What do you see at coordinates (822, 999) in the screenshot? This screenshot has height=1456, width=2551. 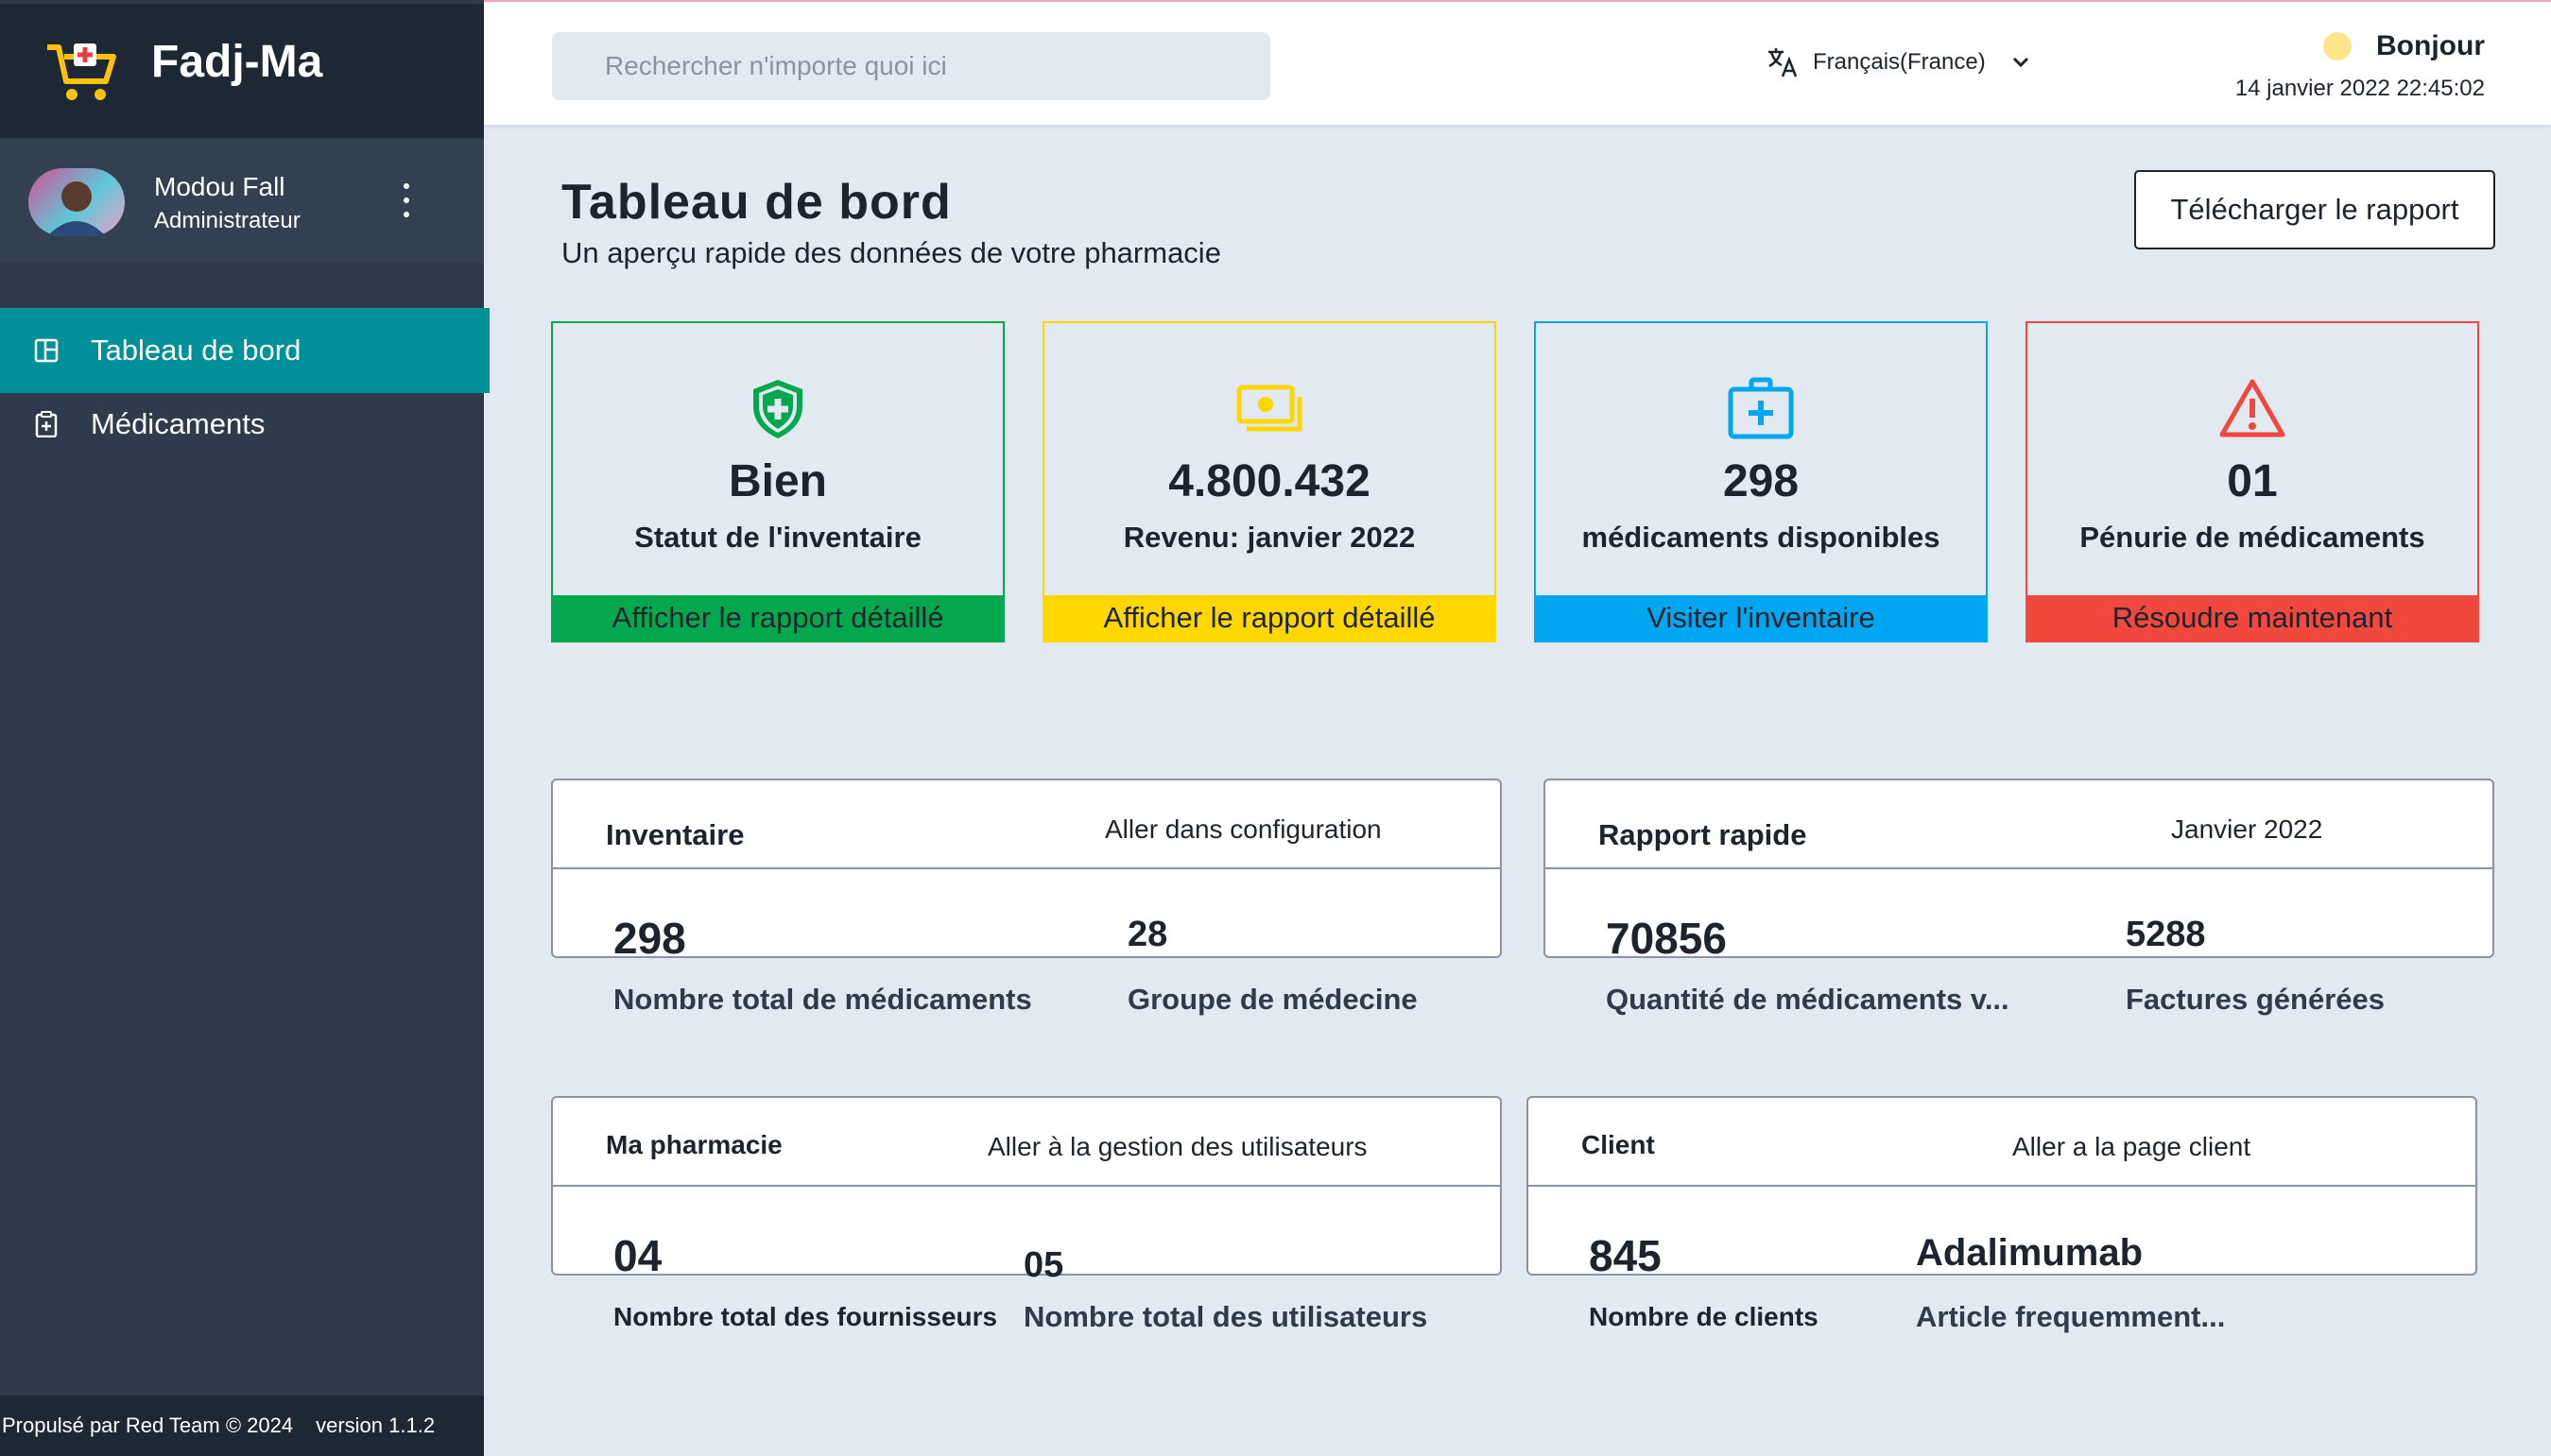 I see `panel-label: Nombre total de médicaments` at bounding box center [822, 999].